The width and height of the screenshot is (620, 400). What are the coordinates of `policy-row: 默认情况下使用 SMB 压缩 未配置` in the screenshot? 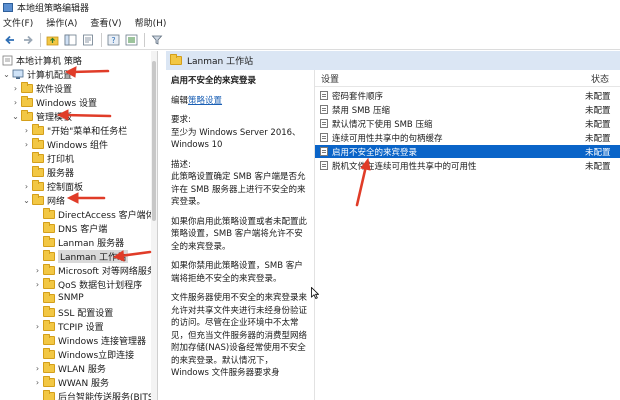 It's located at (467, 123).